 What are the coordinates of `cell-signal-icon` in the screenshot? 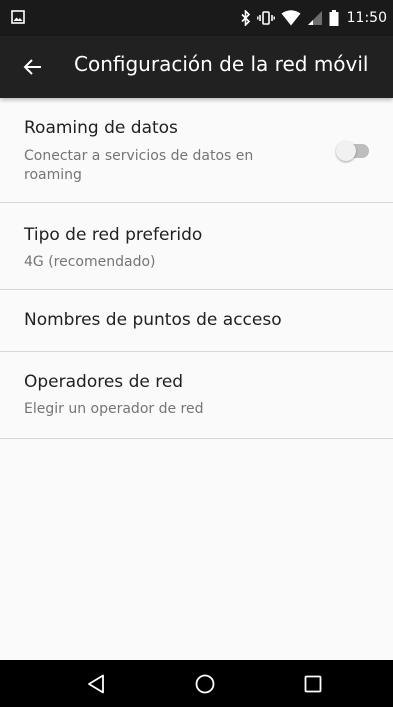 It's located at (314, 18).